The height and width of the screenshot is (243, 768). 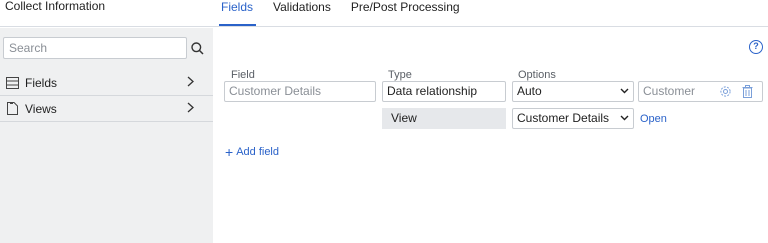 What do you see at coordinates (106, 109) in the screenshot?
I see `sidebar-item-views: Views` at bounding box center [106, 109].